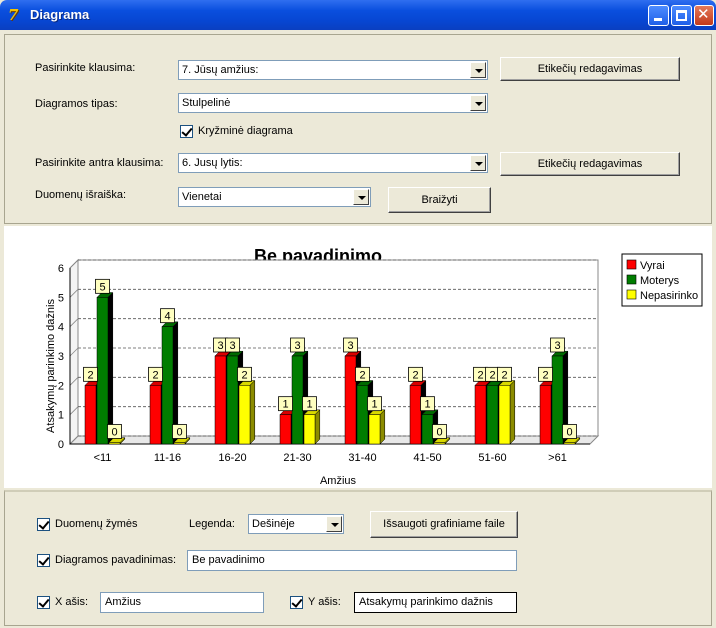 The image size is (716, 628). I want to click on second-question-value: 6. Jusų lytis:, so click(212, 163).